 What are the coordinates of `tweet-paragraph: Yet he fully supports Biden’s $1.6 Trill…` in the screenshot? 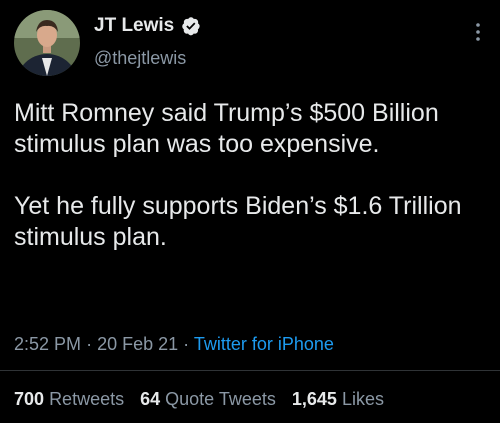 It's located at (238, 221).